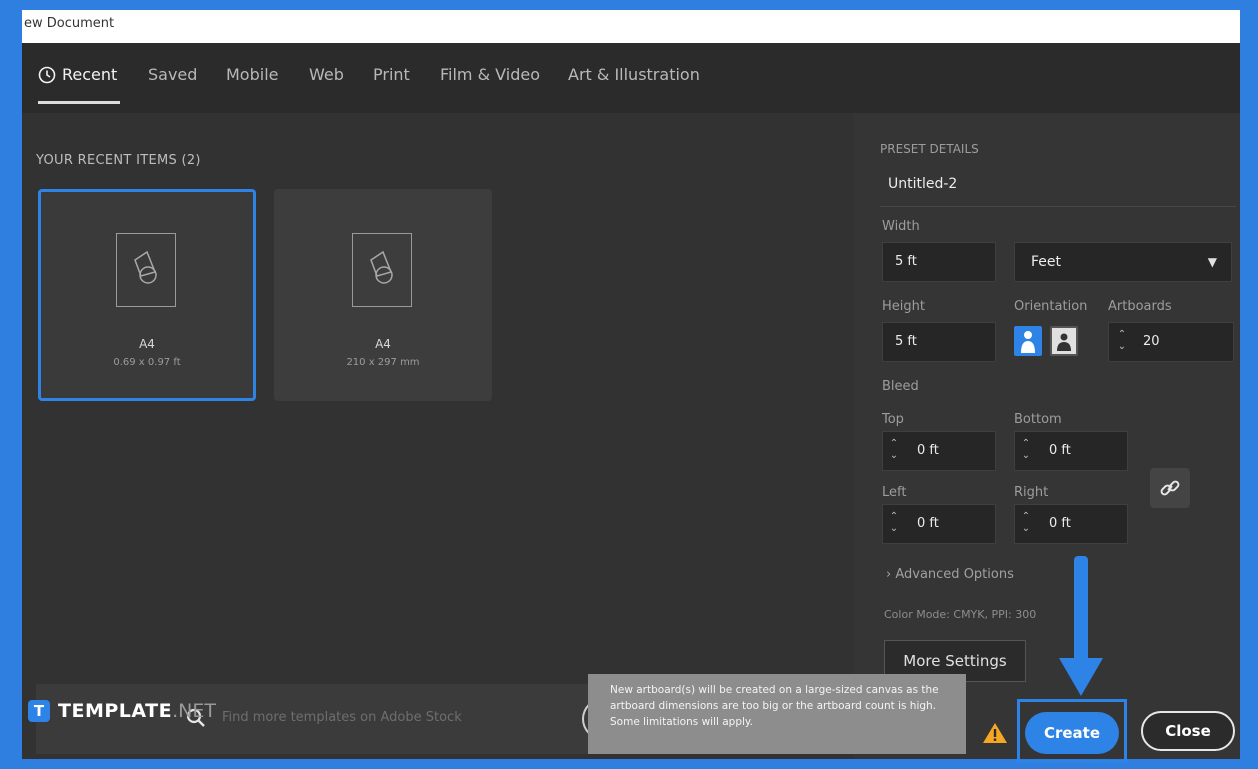 The image size is (1258, 769). I want to click on bleed-right-label: Right, so click(1031, 492).